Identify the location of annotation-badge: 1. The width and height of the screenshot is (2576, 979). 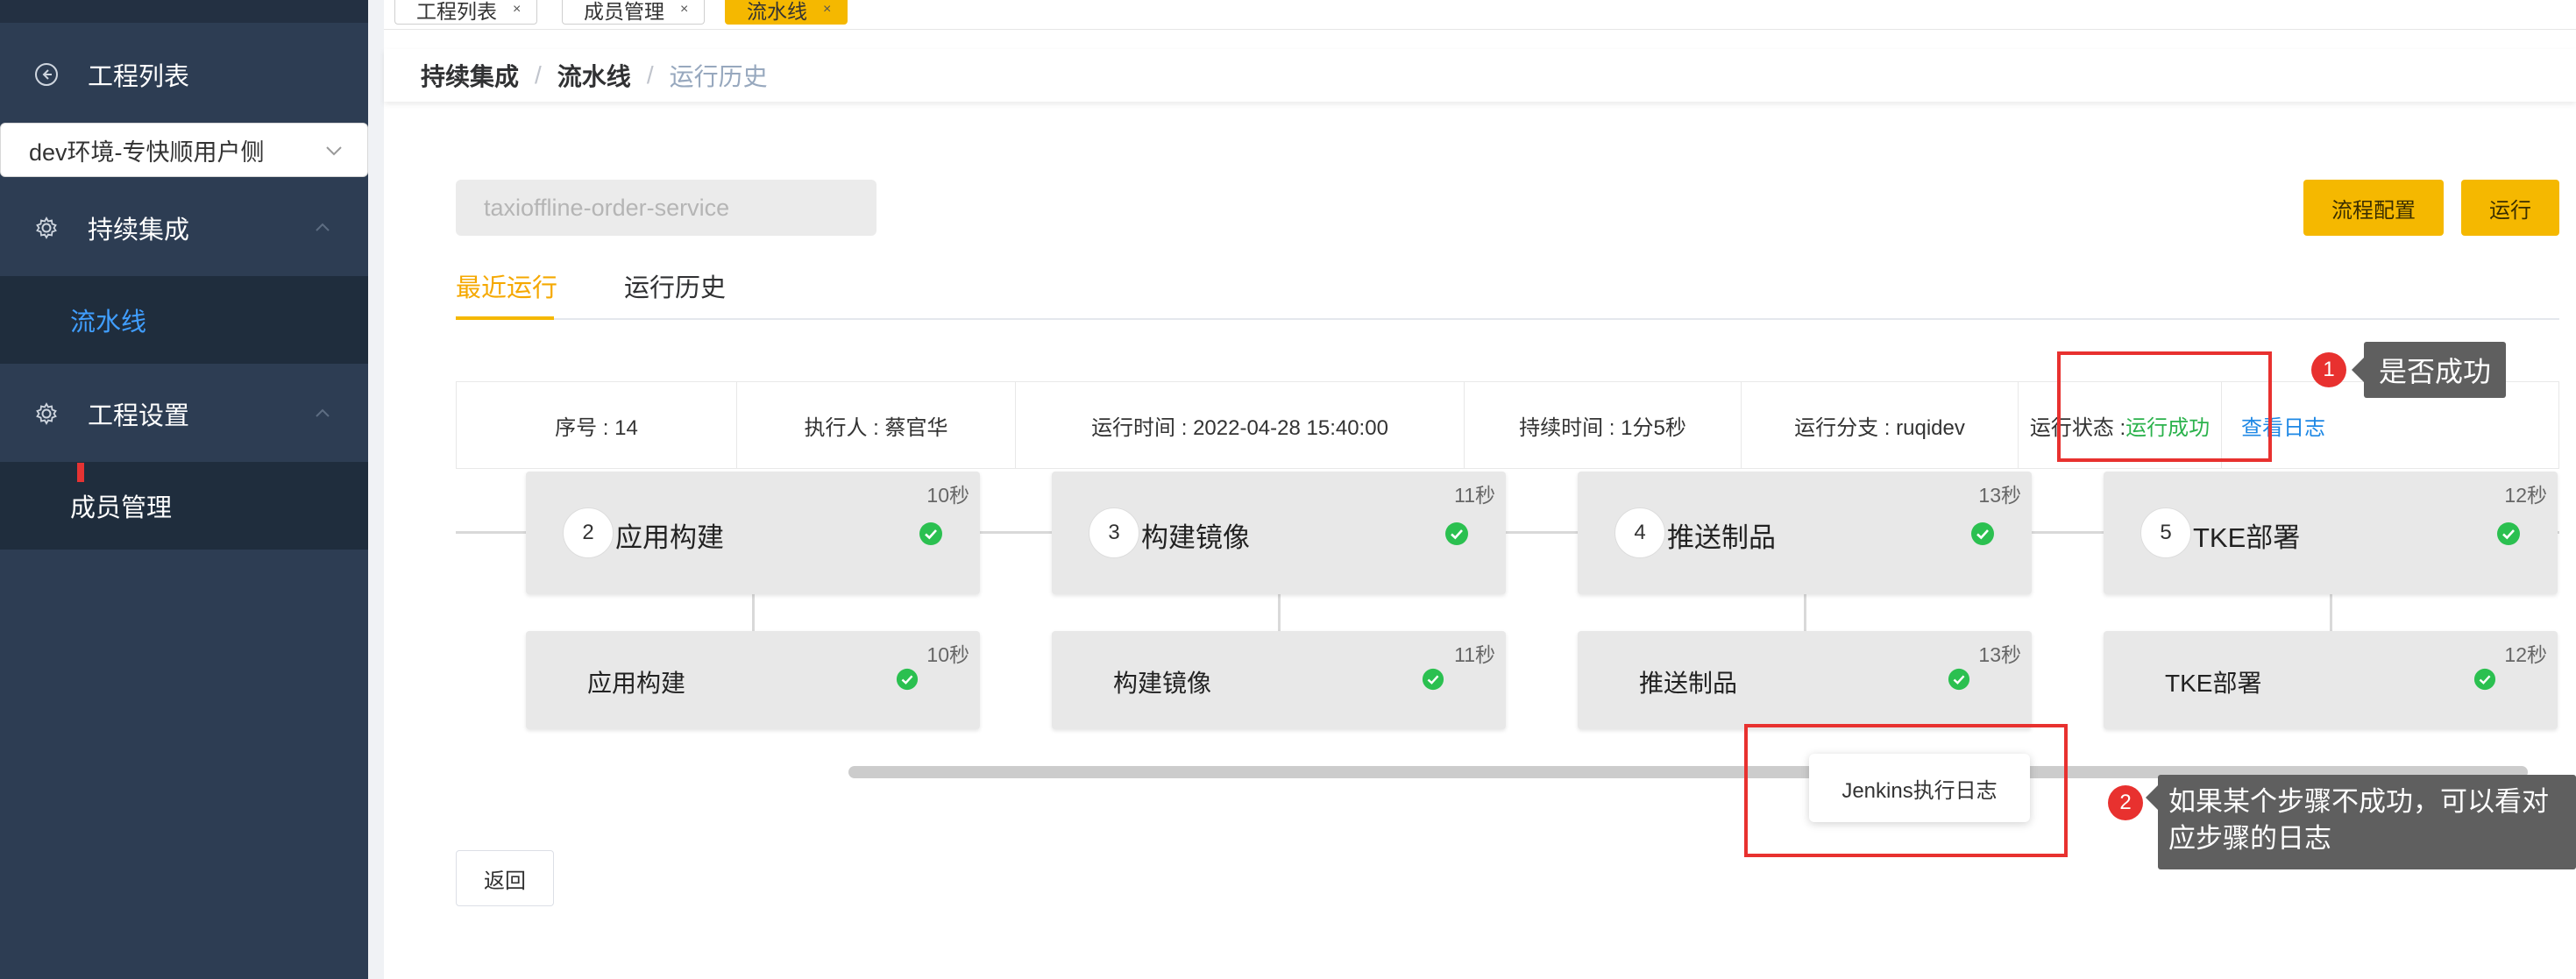
(2328, 370).